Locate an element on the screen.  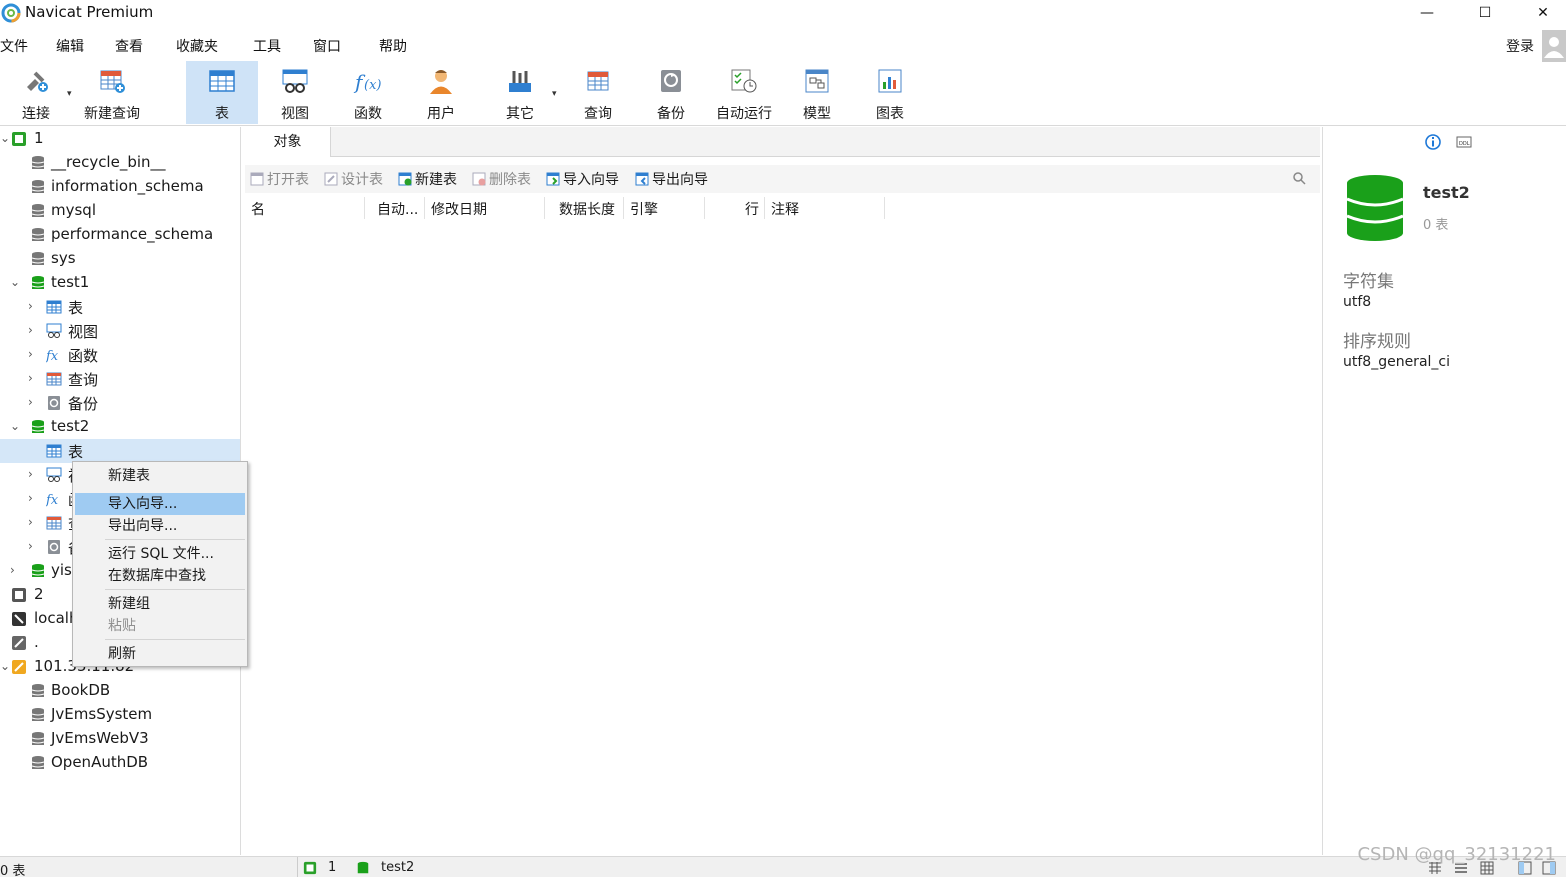
close-button: ✕ is located at coordinates (1540, 13).